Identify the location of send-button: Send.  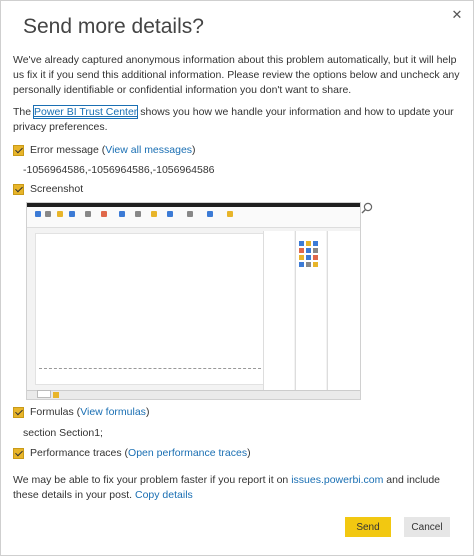
(368, 527).